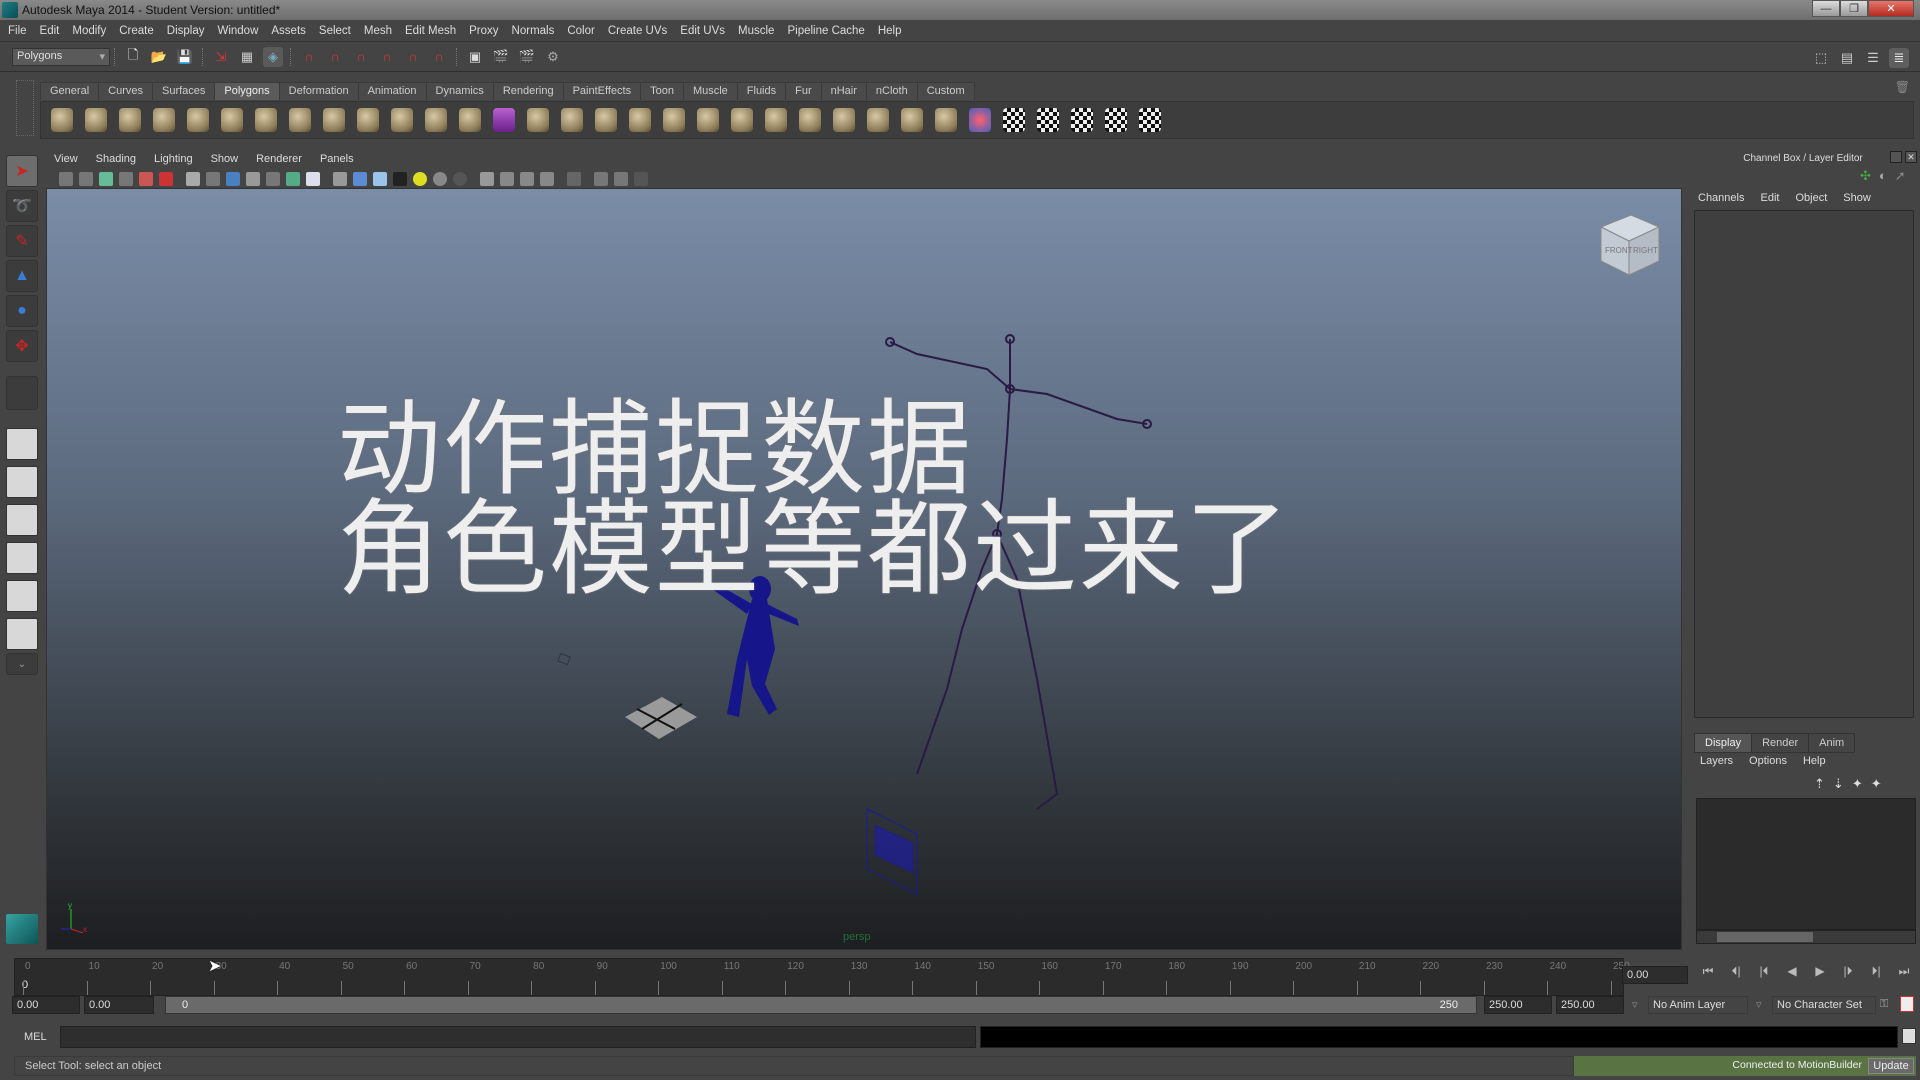 The width and height of the screenshot is (1920, 1080). Describe the element at coordinates (1759, 1004) in the screenshot. I see `character-set-dropdown-arrow-icon: ▿` at that location.